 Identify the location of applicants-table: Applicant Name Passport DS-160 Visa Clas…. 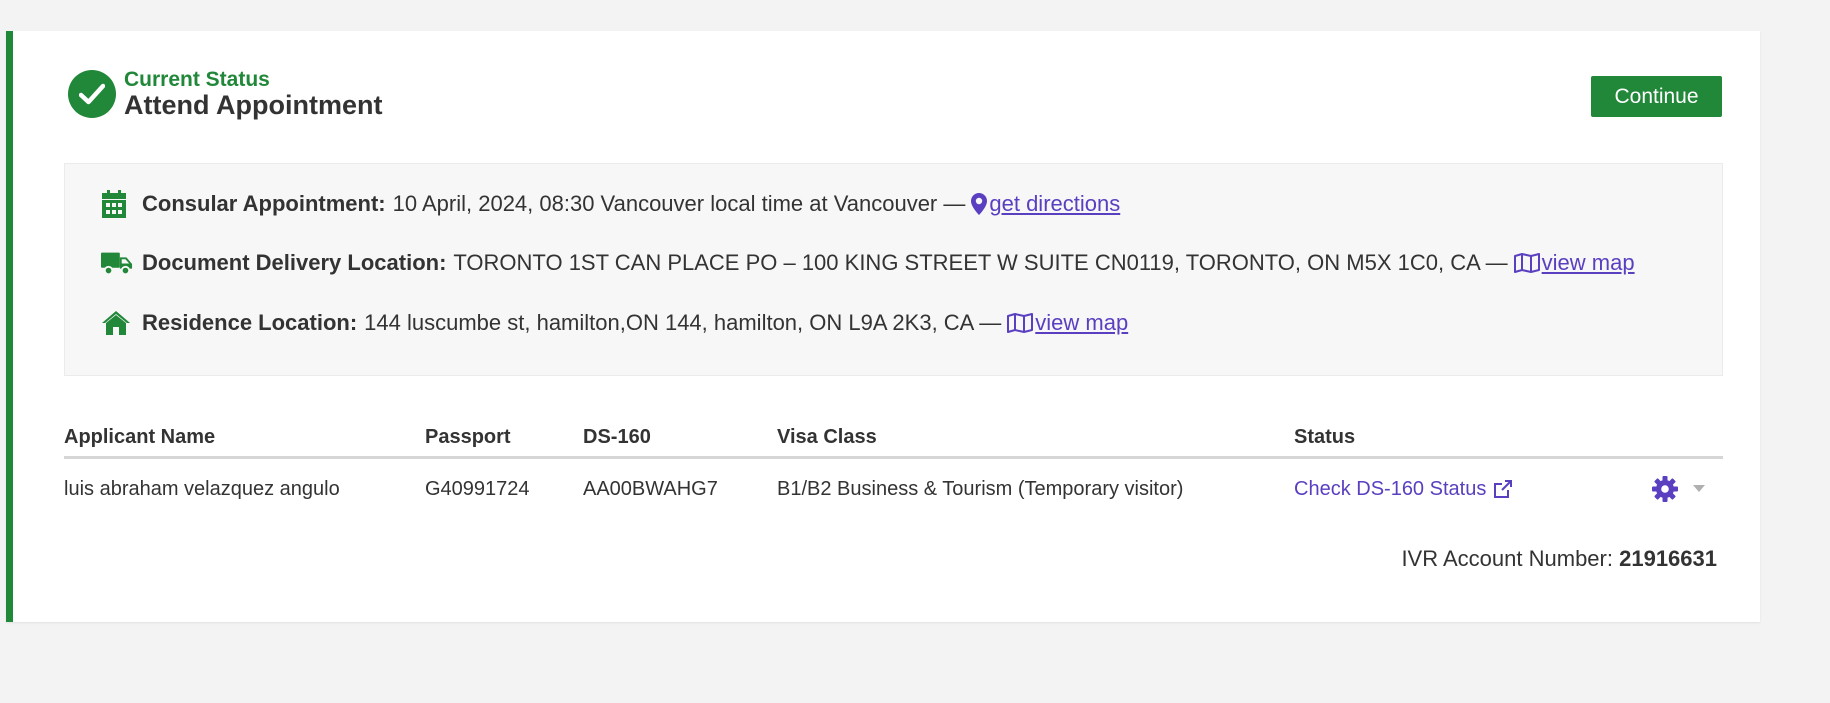
(893, 466).